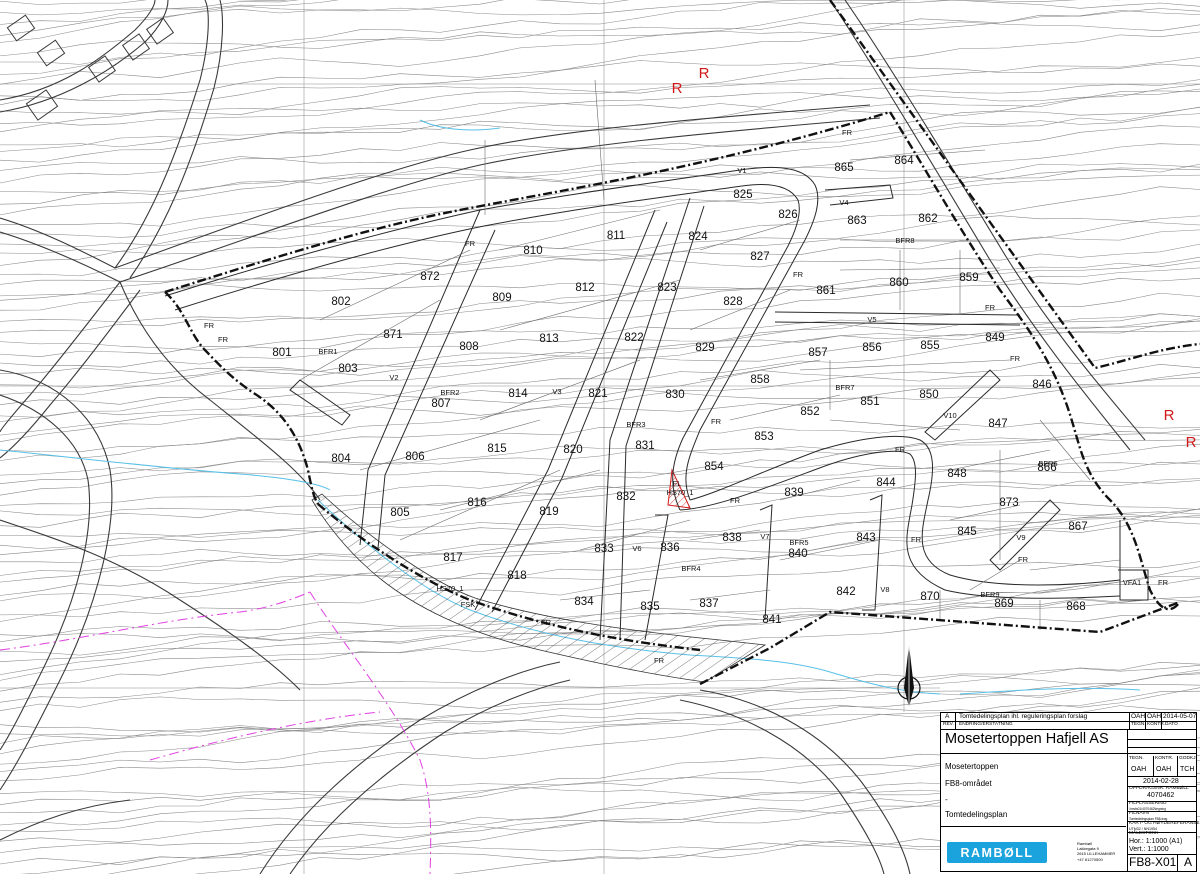 This screenshot has width=1200, height=874. Describe the element at coordinates (1047, 463) in the screenshot. I see `zone-code-label: BFR6` at that location.